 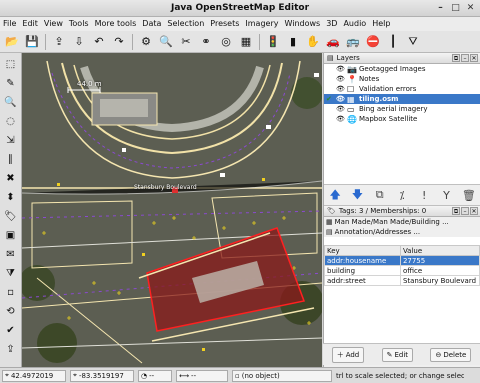 What do you see at coordinates (30, 24) in the screenshot?
I see `menu-edit: Edit` at bounding box center [30, 24].